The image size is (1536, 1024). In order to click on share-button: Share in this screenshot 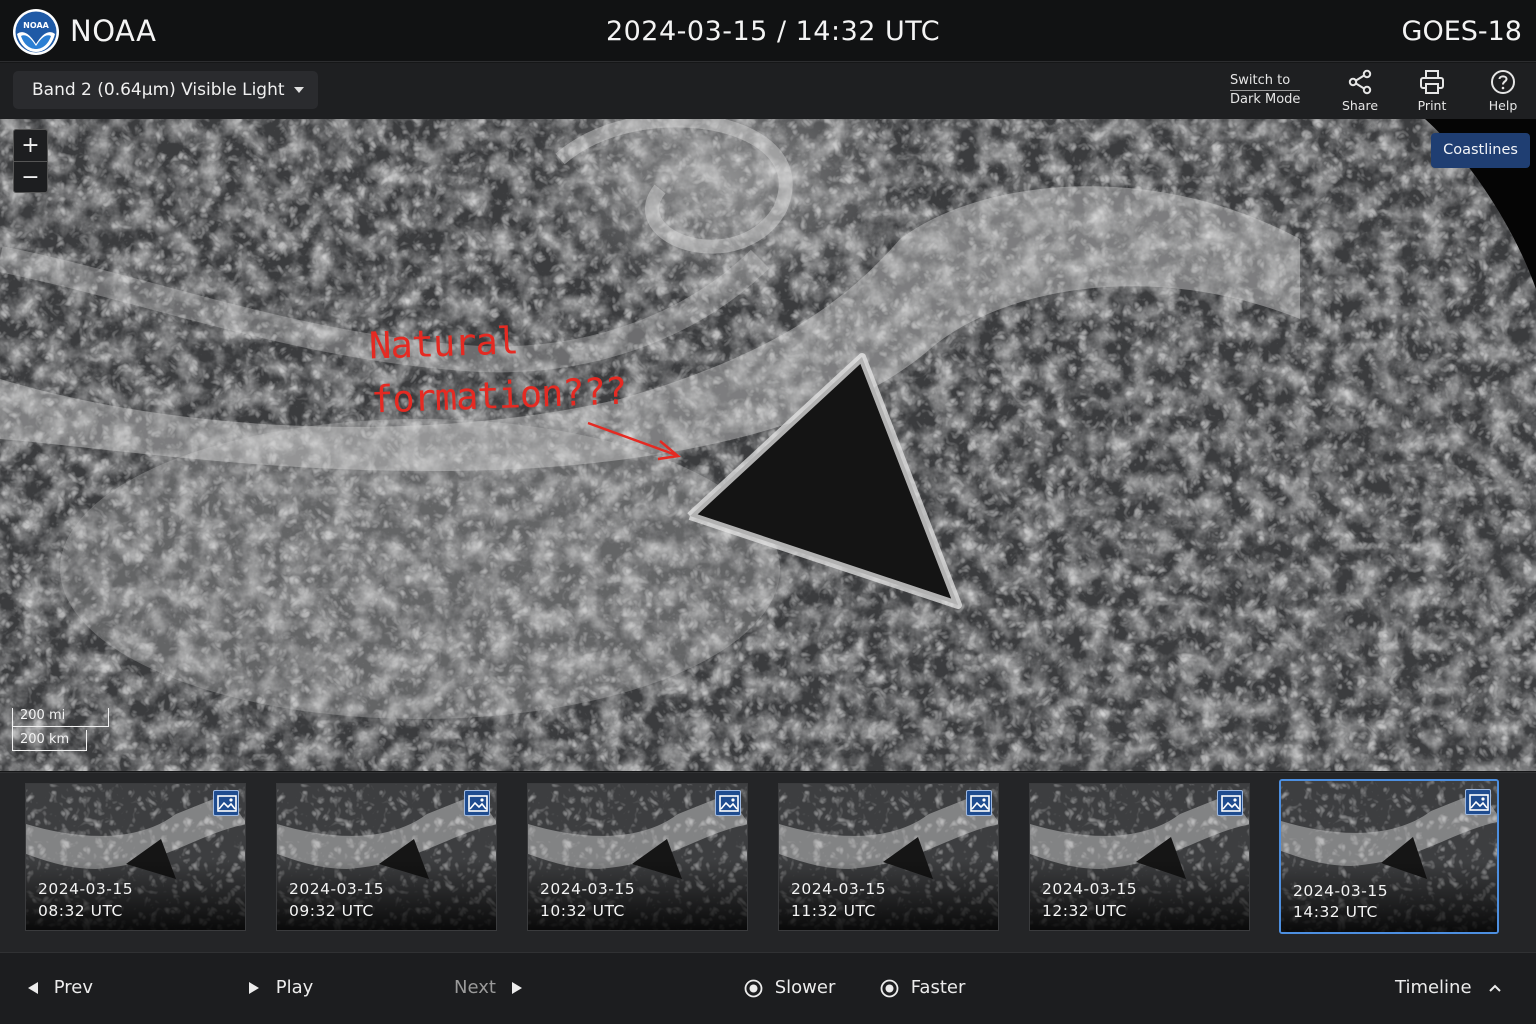, I will do `click(1360, 92)`.